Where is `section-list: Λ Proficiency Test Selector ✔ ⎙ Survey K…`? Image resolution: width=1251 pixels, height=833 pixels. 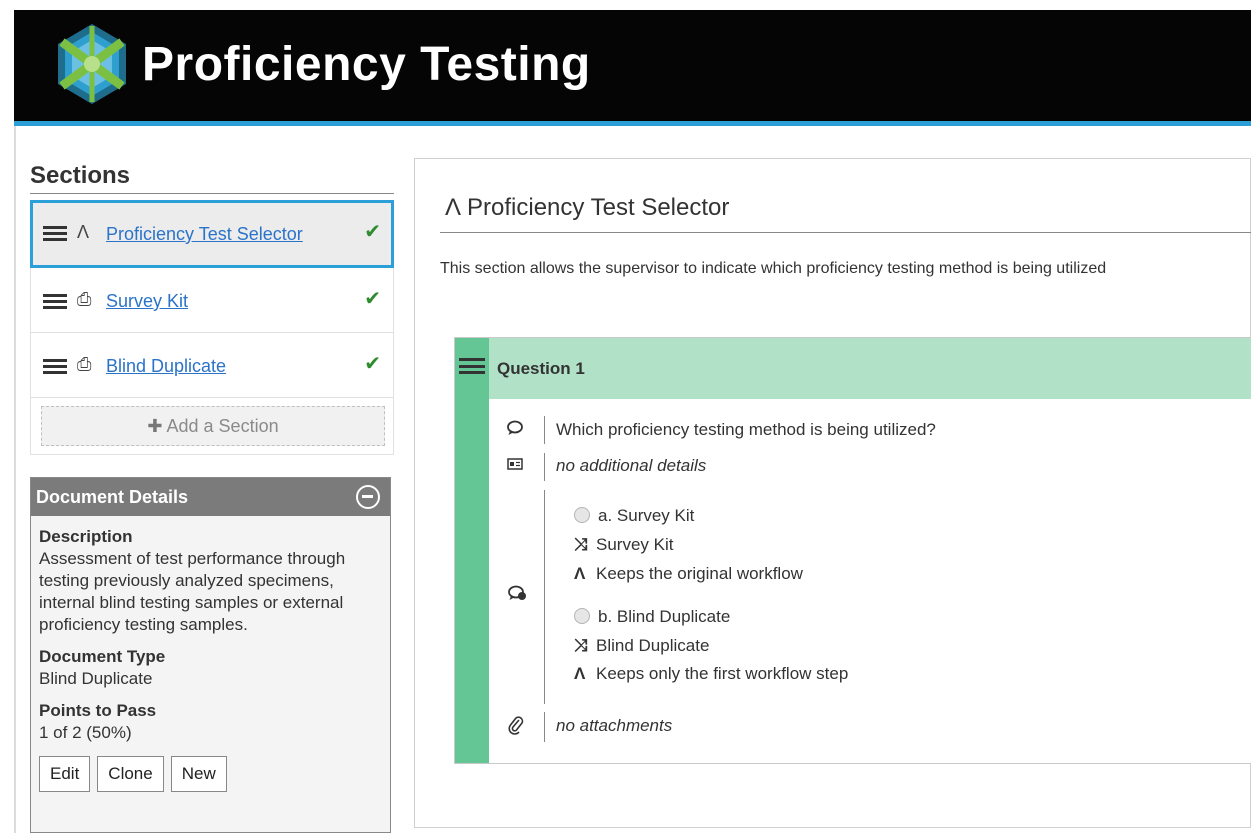 section-list: Λ Proficiency Test Selector ✔ ⎙ Survey K… is located at coordinates (212, 299).